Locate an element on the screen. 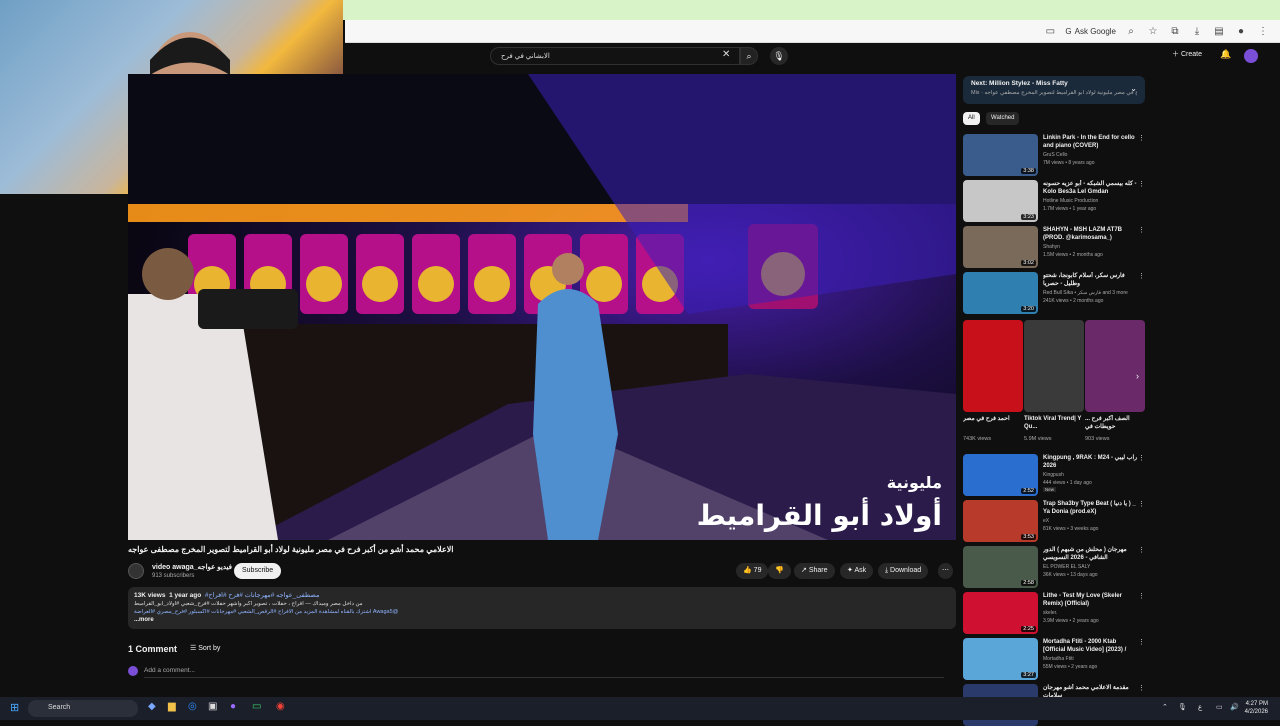 This screenshot has width=1280, height=726. video-thumbnail: 3:53 is located at coordinates (1000, 521).